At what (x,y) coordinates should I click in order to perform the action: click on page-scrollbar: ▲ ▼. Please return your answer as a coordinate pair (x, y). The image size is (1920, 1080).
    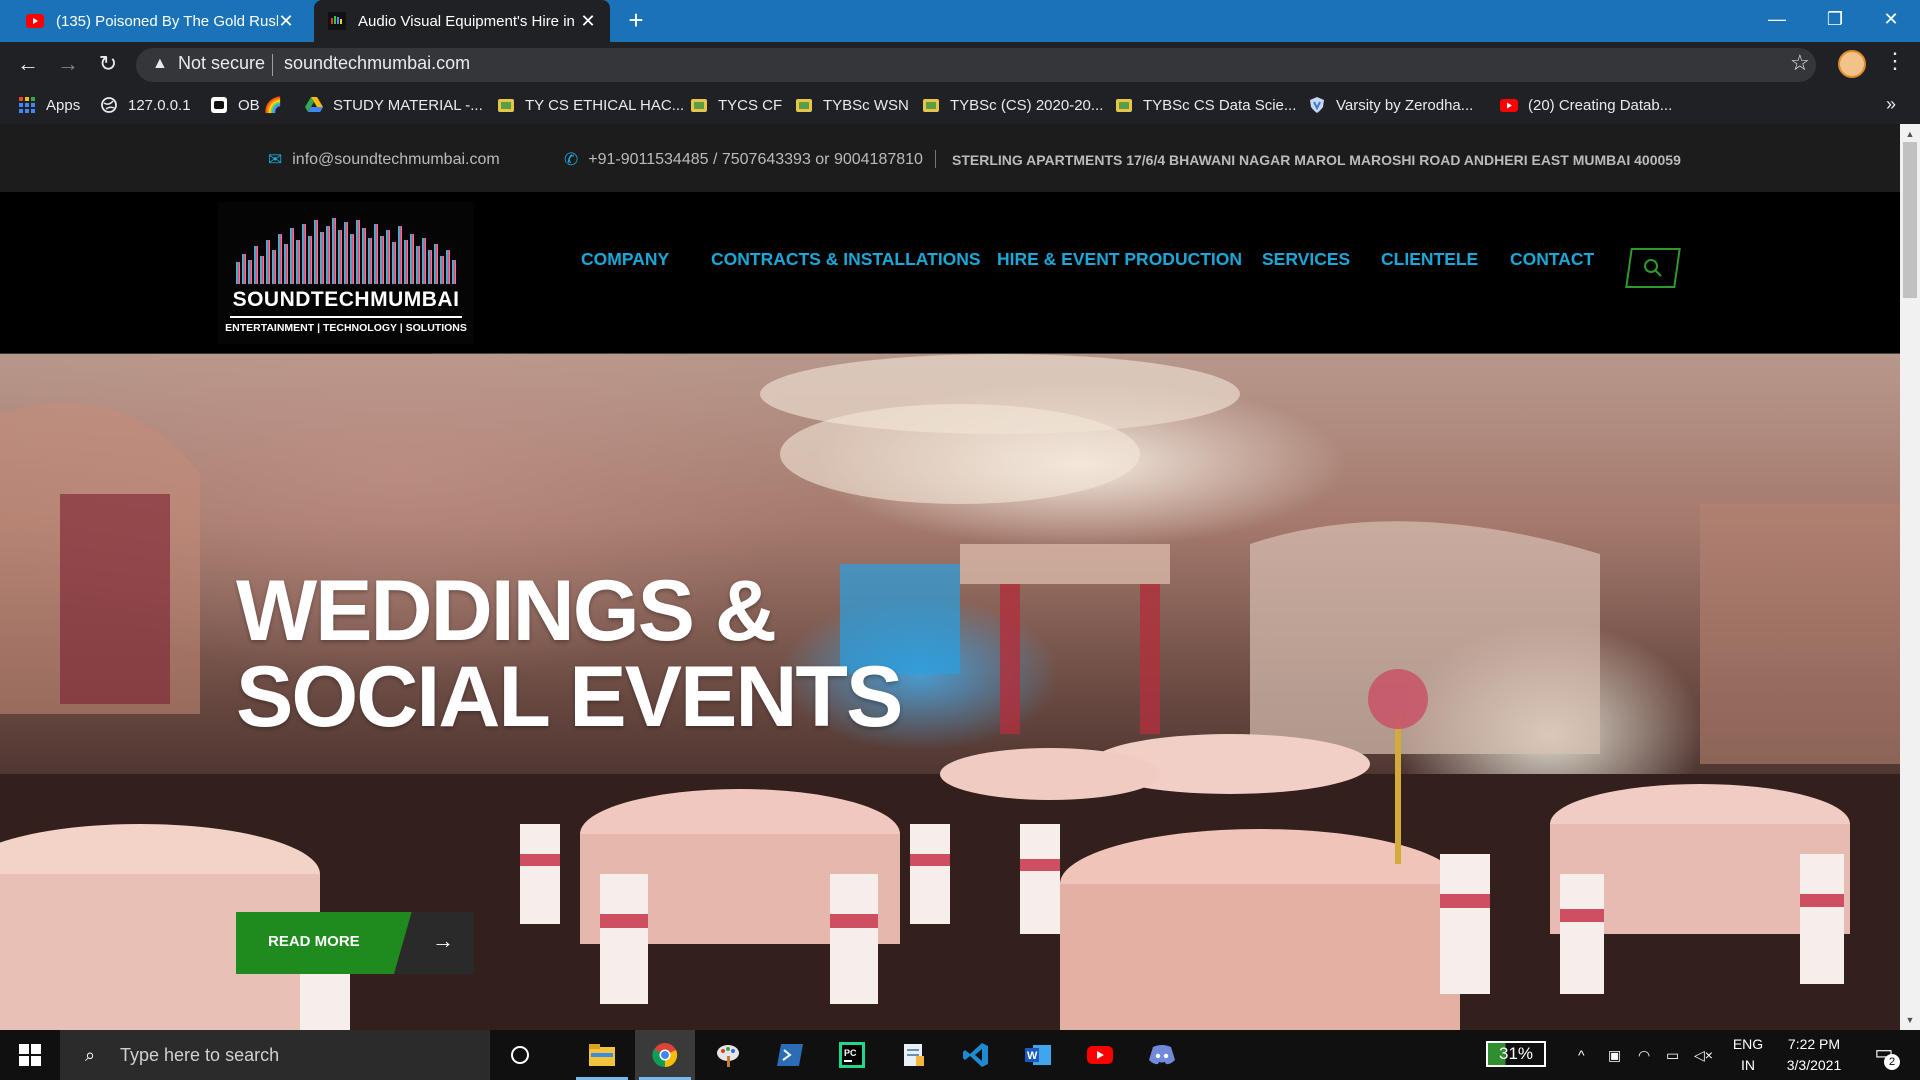
    Looking at the image, I should click on (1910, 577).